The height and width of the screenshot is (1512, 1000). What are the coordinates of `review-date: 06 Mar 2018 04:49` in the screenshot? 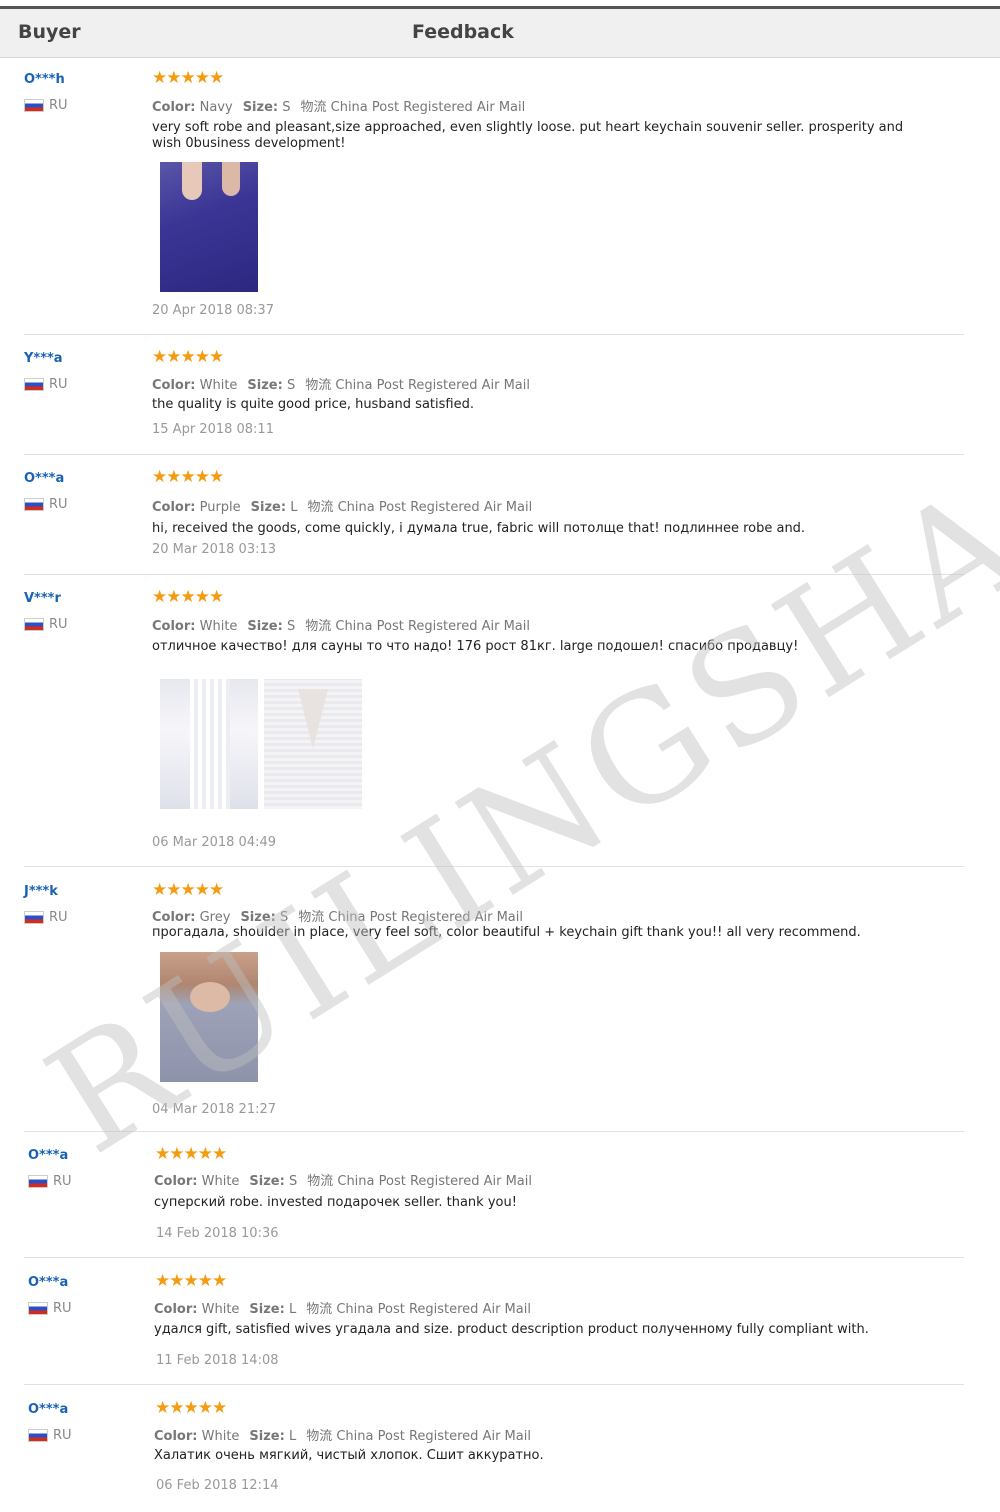 It's located at (214, 842).